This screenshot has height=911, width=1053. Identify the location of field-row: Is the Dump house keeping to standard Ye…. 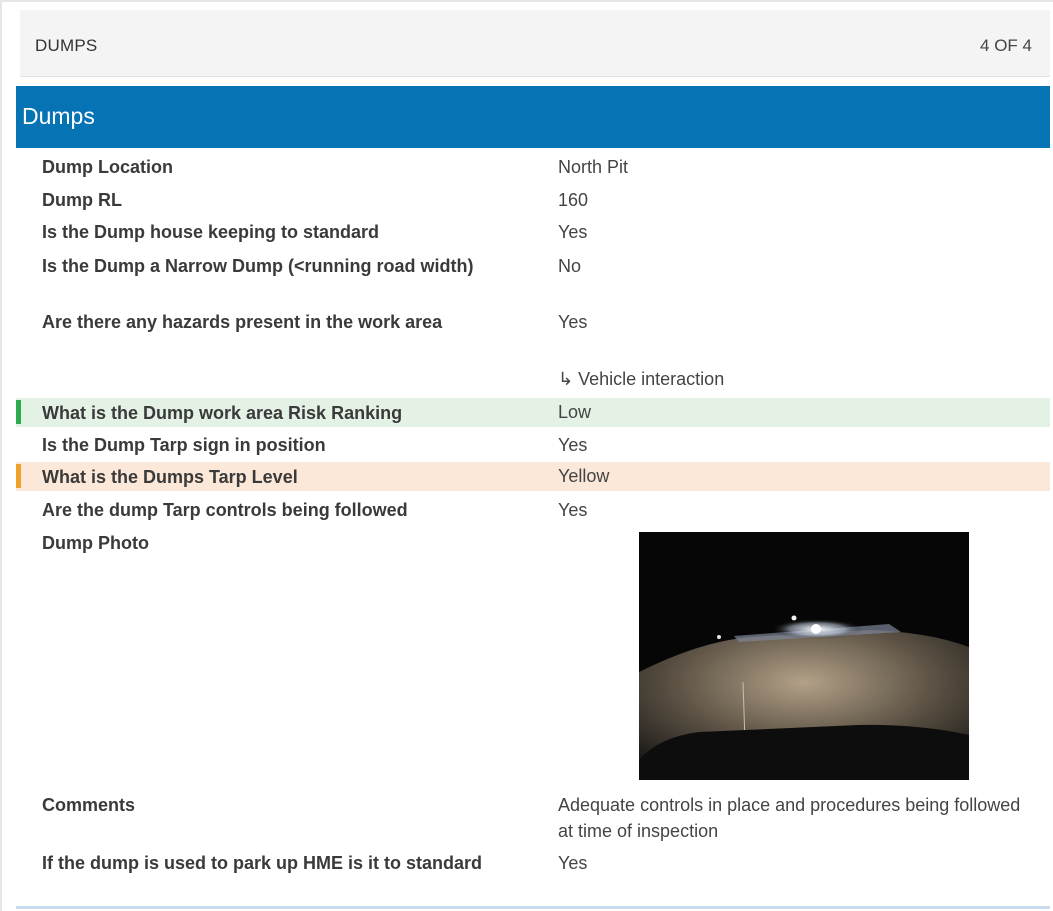
(533, 232).